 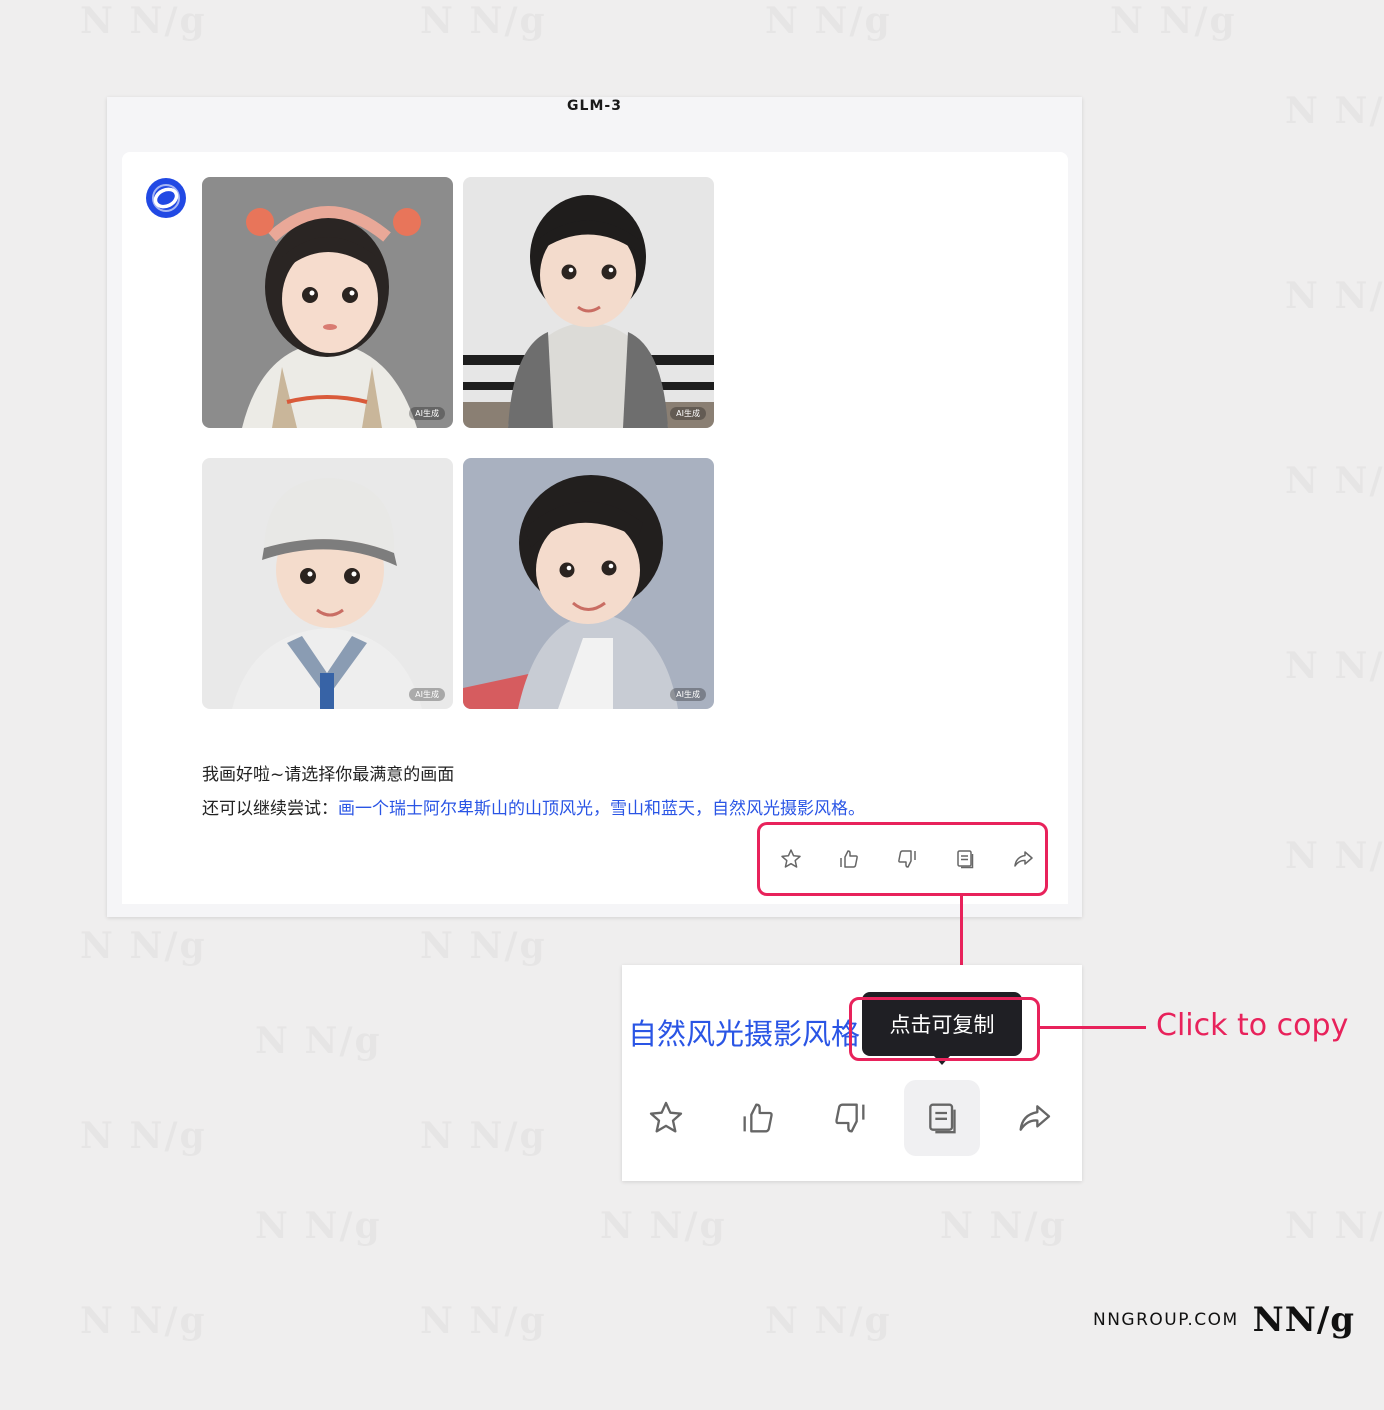 I want to click on nng-logo: NN/g, so click(x=1304, y=1320).